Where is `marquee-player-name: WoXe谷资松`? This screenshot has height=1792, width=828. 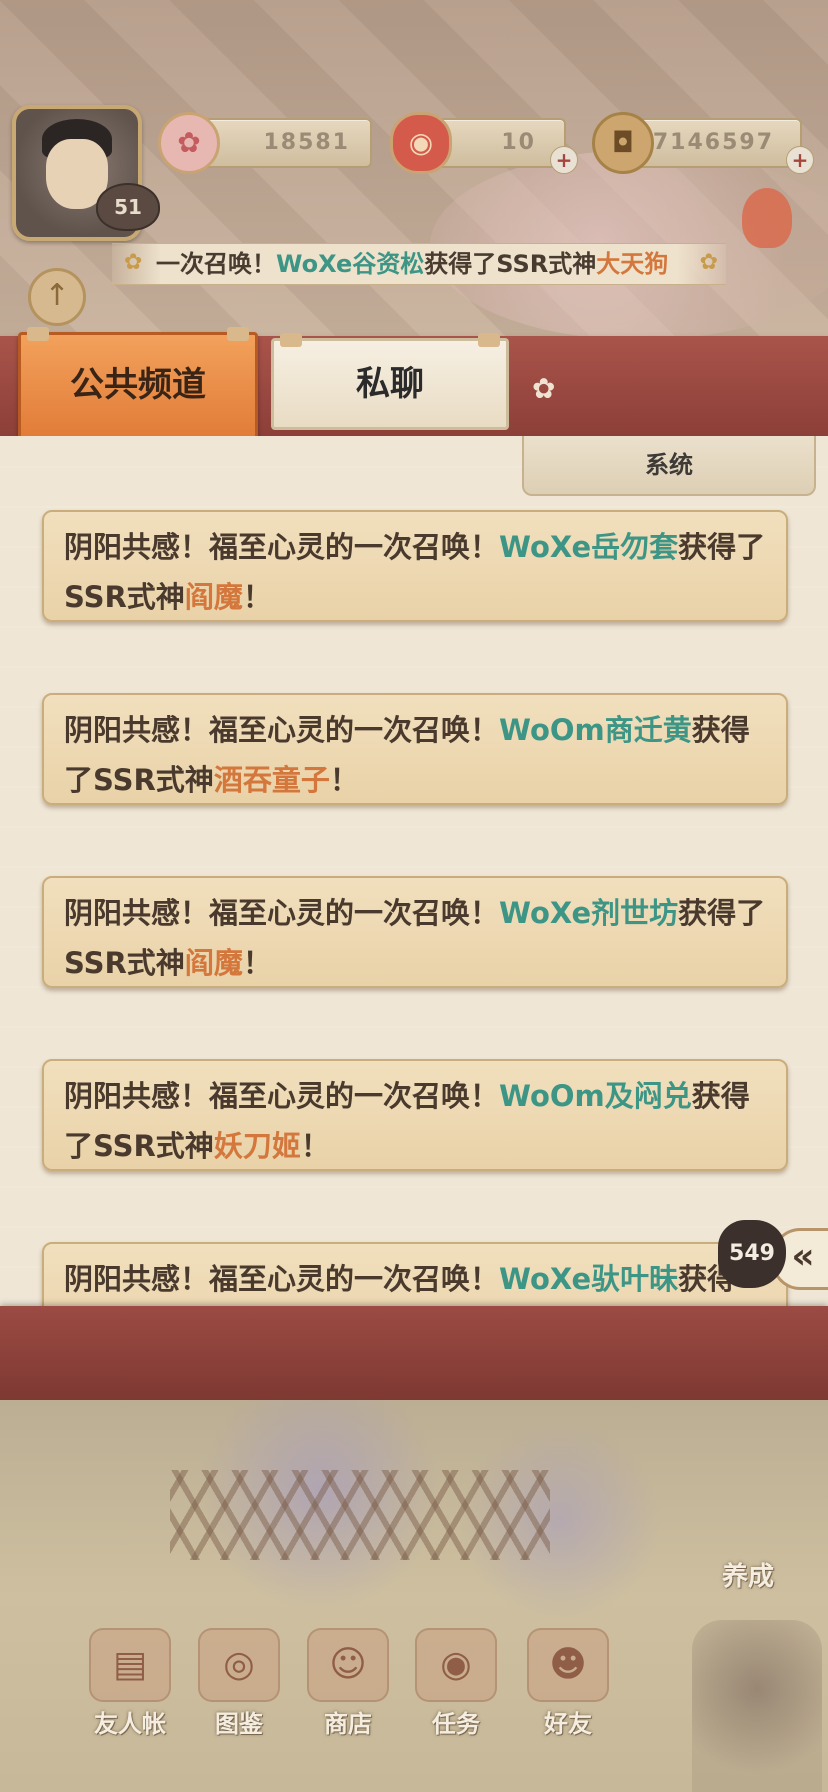 marquee-player-name: WoXe谷资松 is located at coordinates (350, 264).